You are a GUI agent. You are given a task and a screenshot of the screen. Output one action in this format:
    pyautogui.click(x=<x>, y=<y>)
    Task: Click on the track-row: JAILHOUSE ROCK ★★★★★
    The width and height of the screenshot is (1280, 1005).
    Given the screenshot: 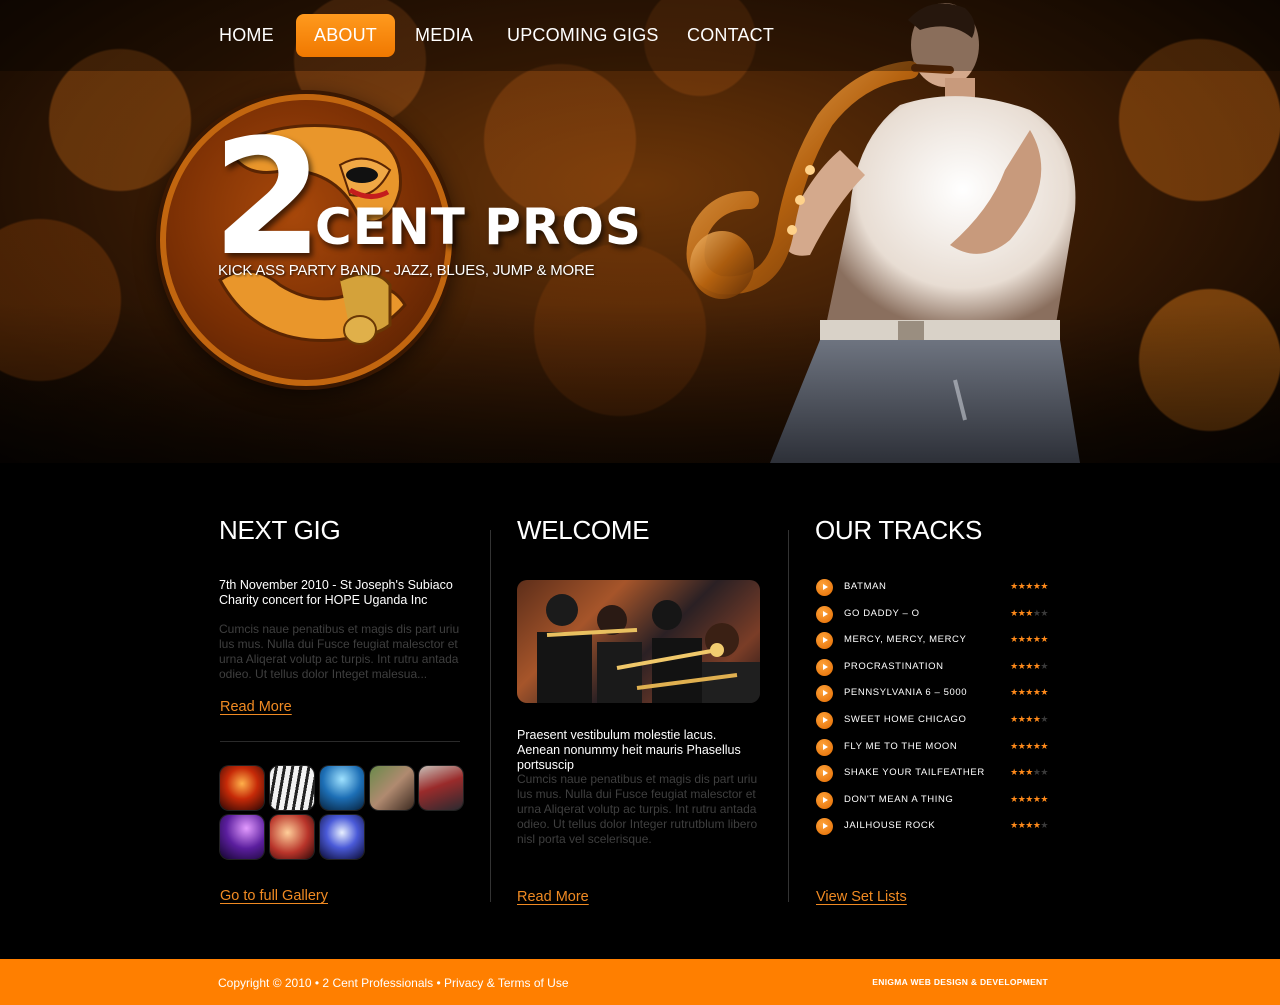 What is the action you would take?
    pyautogui.click(x=932, y=827)
    